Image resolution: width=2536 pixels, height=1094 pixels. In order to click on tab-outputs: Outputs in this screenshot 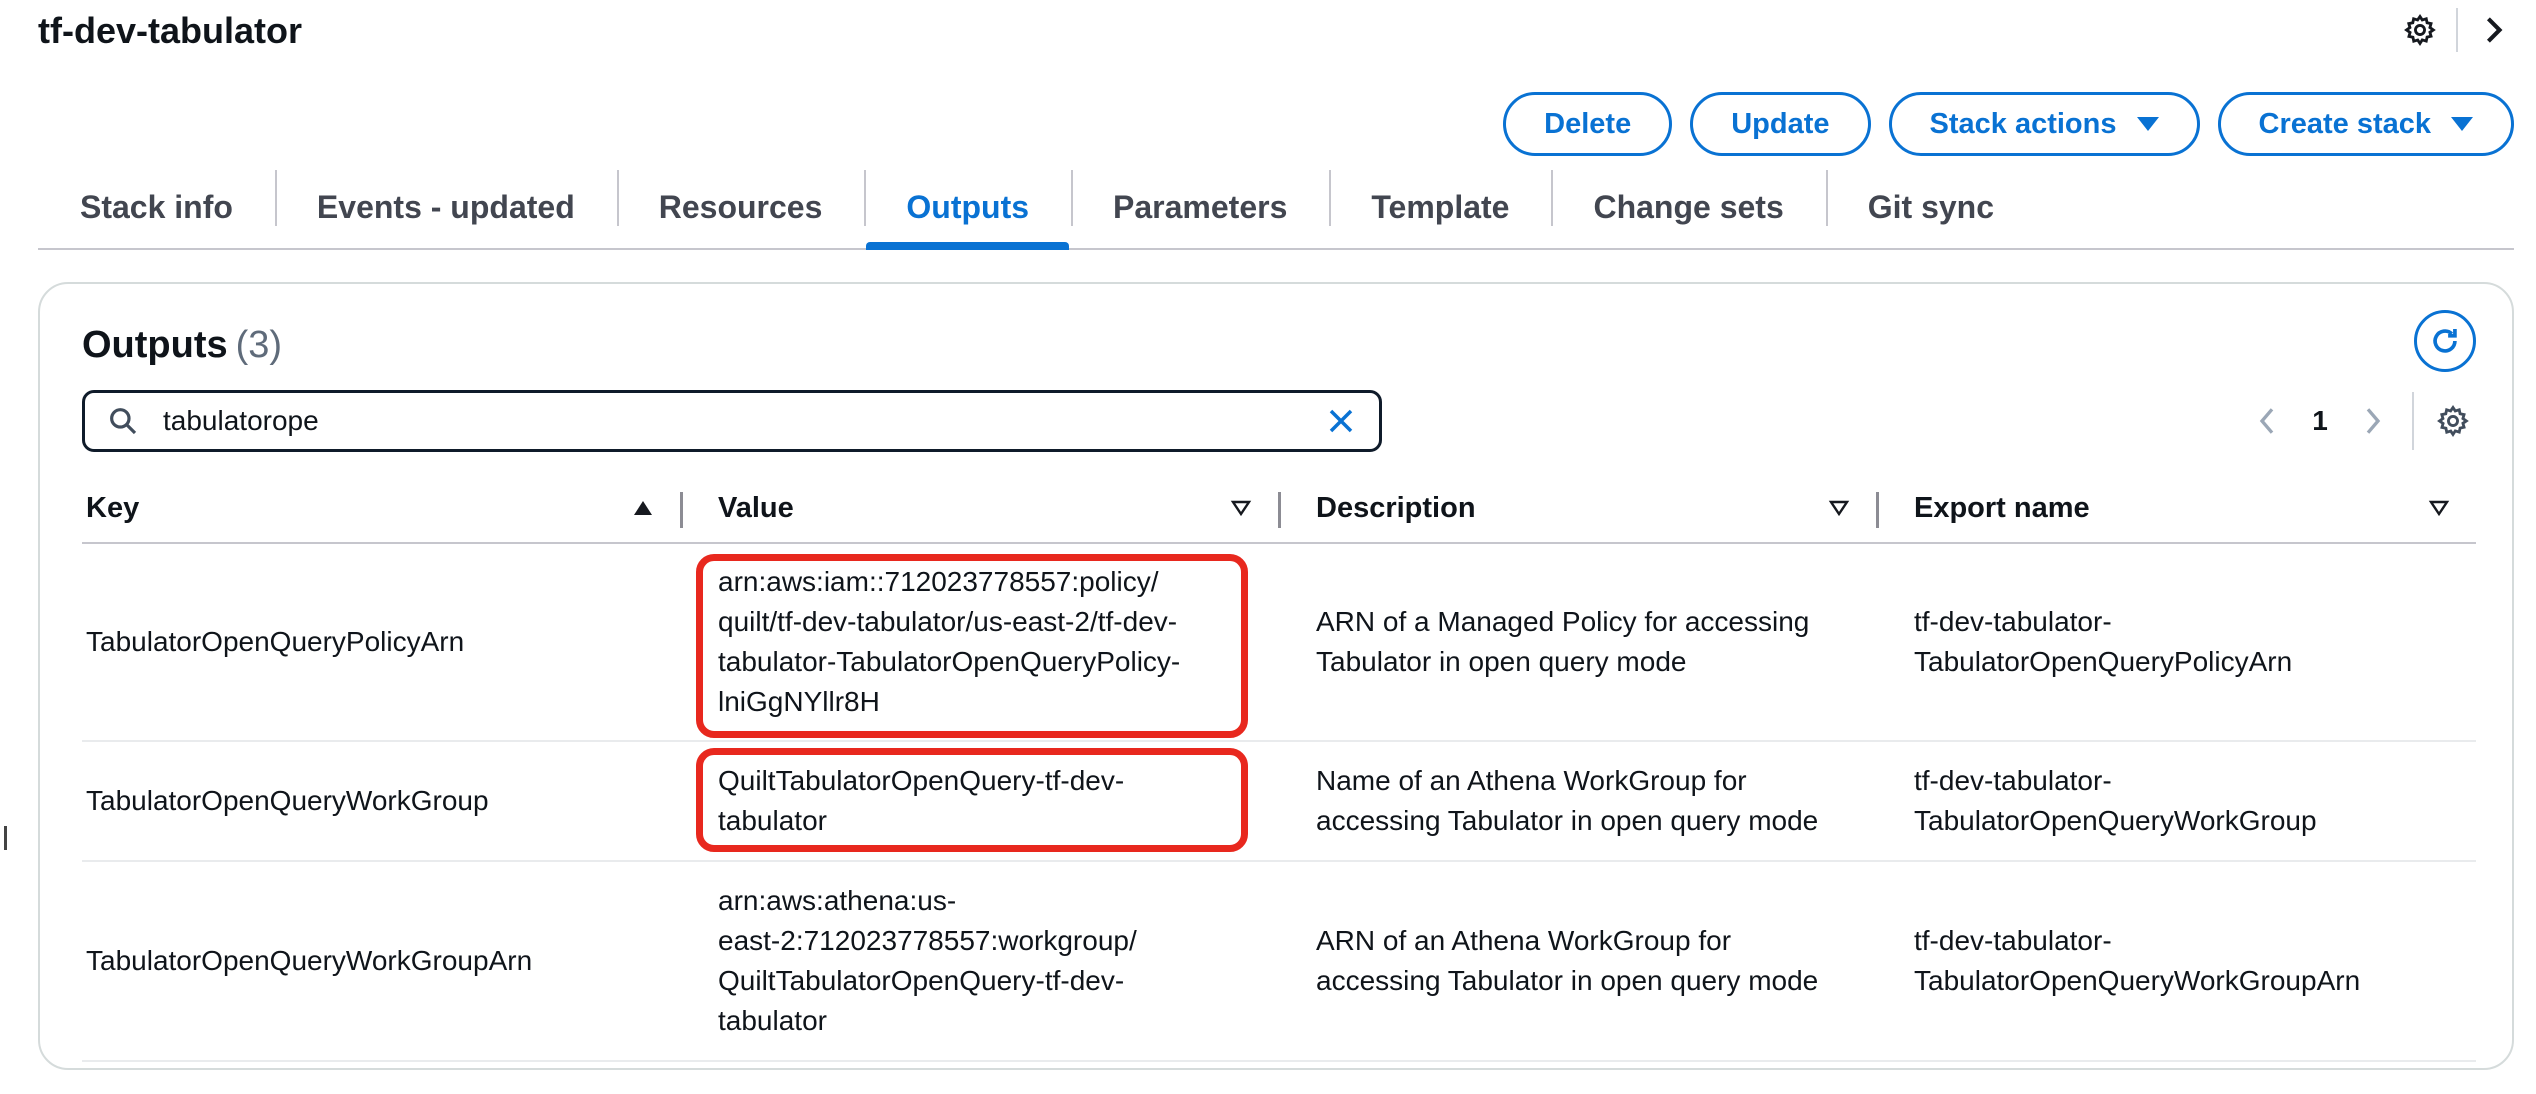, I will do `click(967, 208)`.